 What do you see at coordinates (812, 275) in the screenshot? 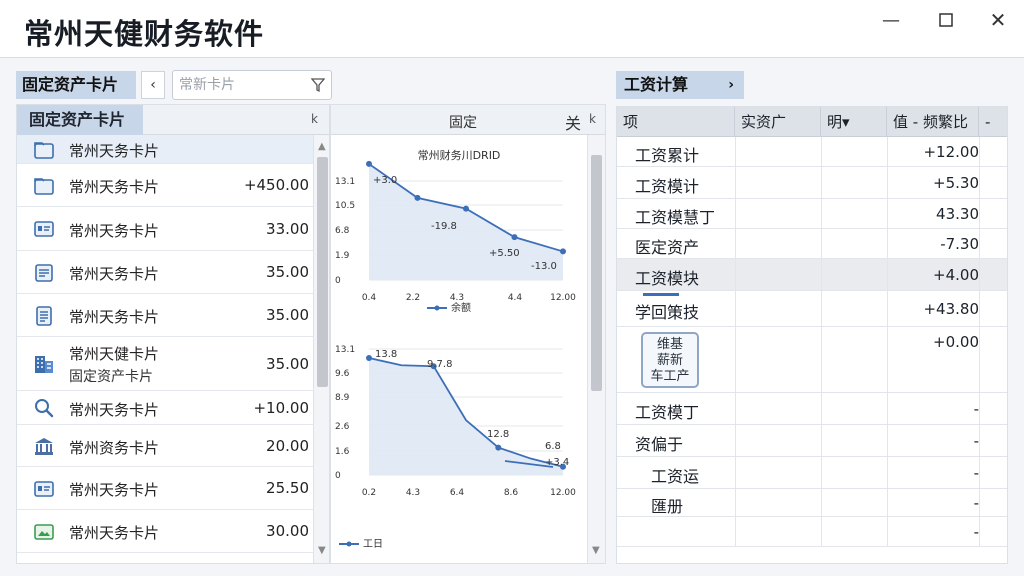
I see `table-row: 工资模块 +4.00` at bounding box center [812, 275].